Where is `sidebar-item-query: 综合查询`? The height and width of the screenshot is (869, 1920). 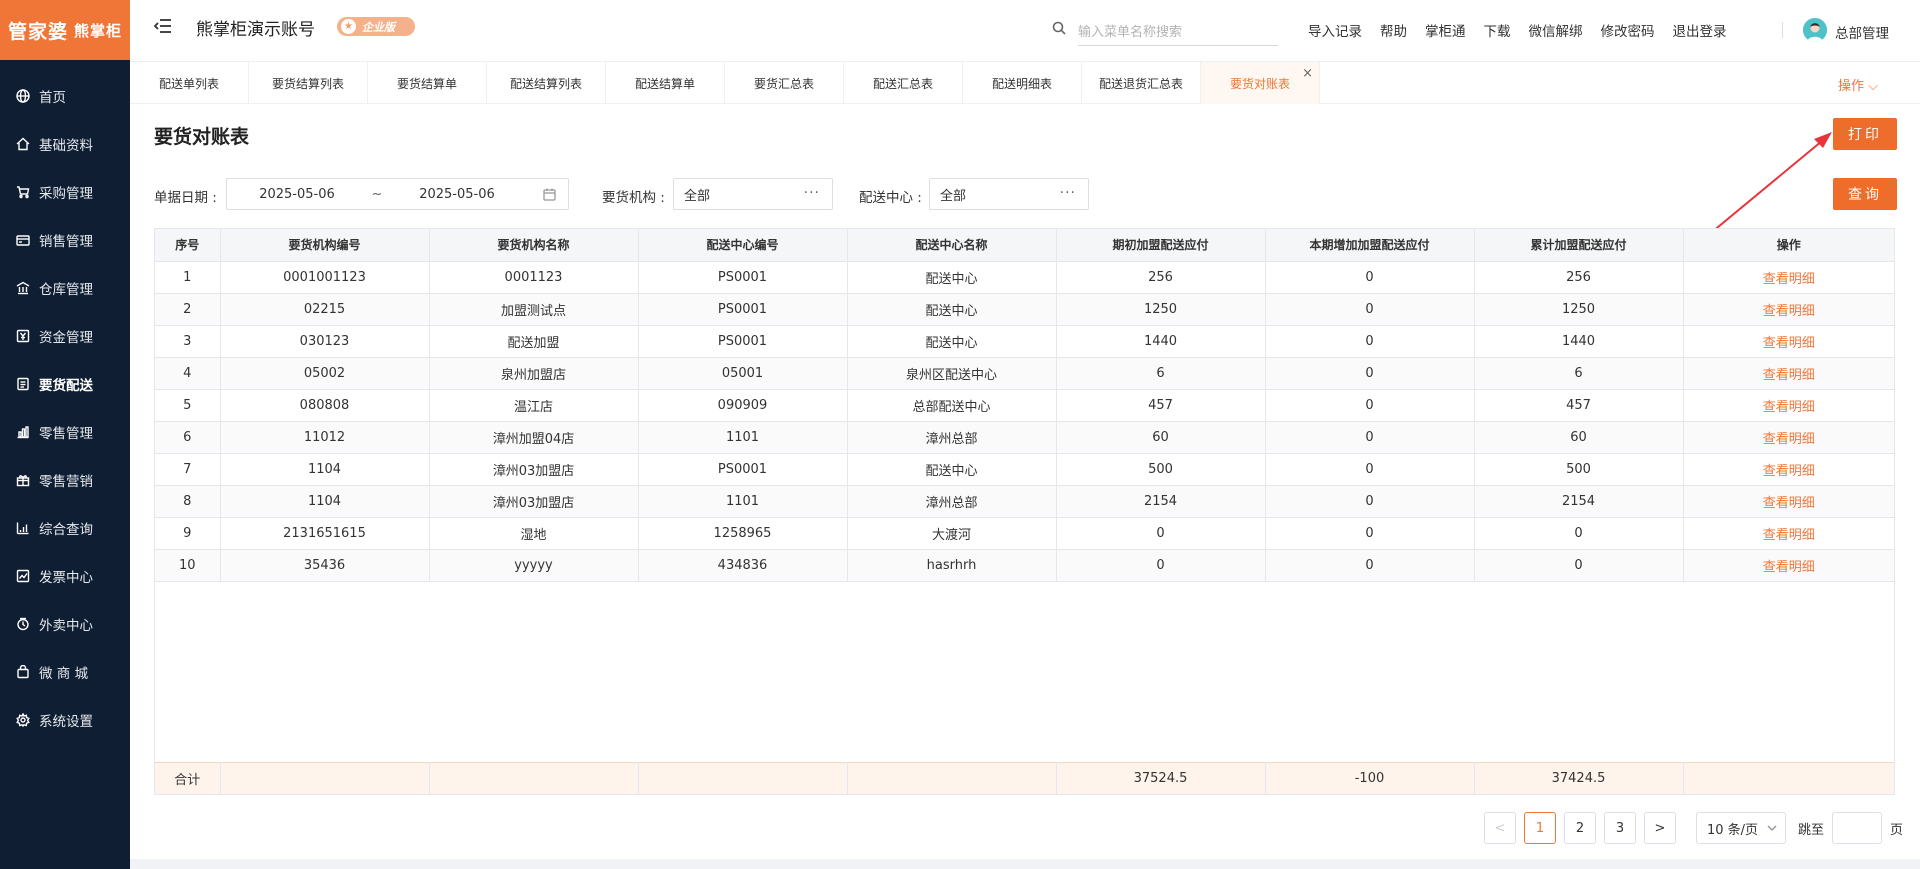
sidebar-item-query: 综合查询 is located at coordinates (65, 528).